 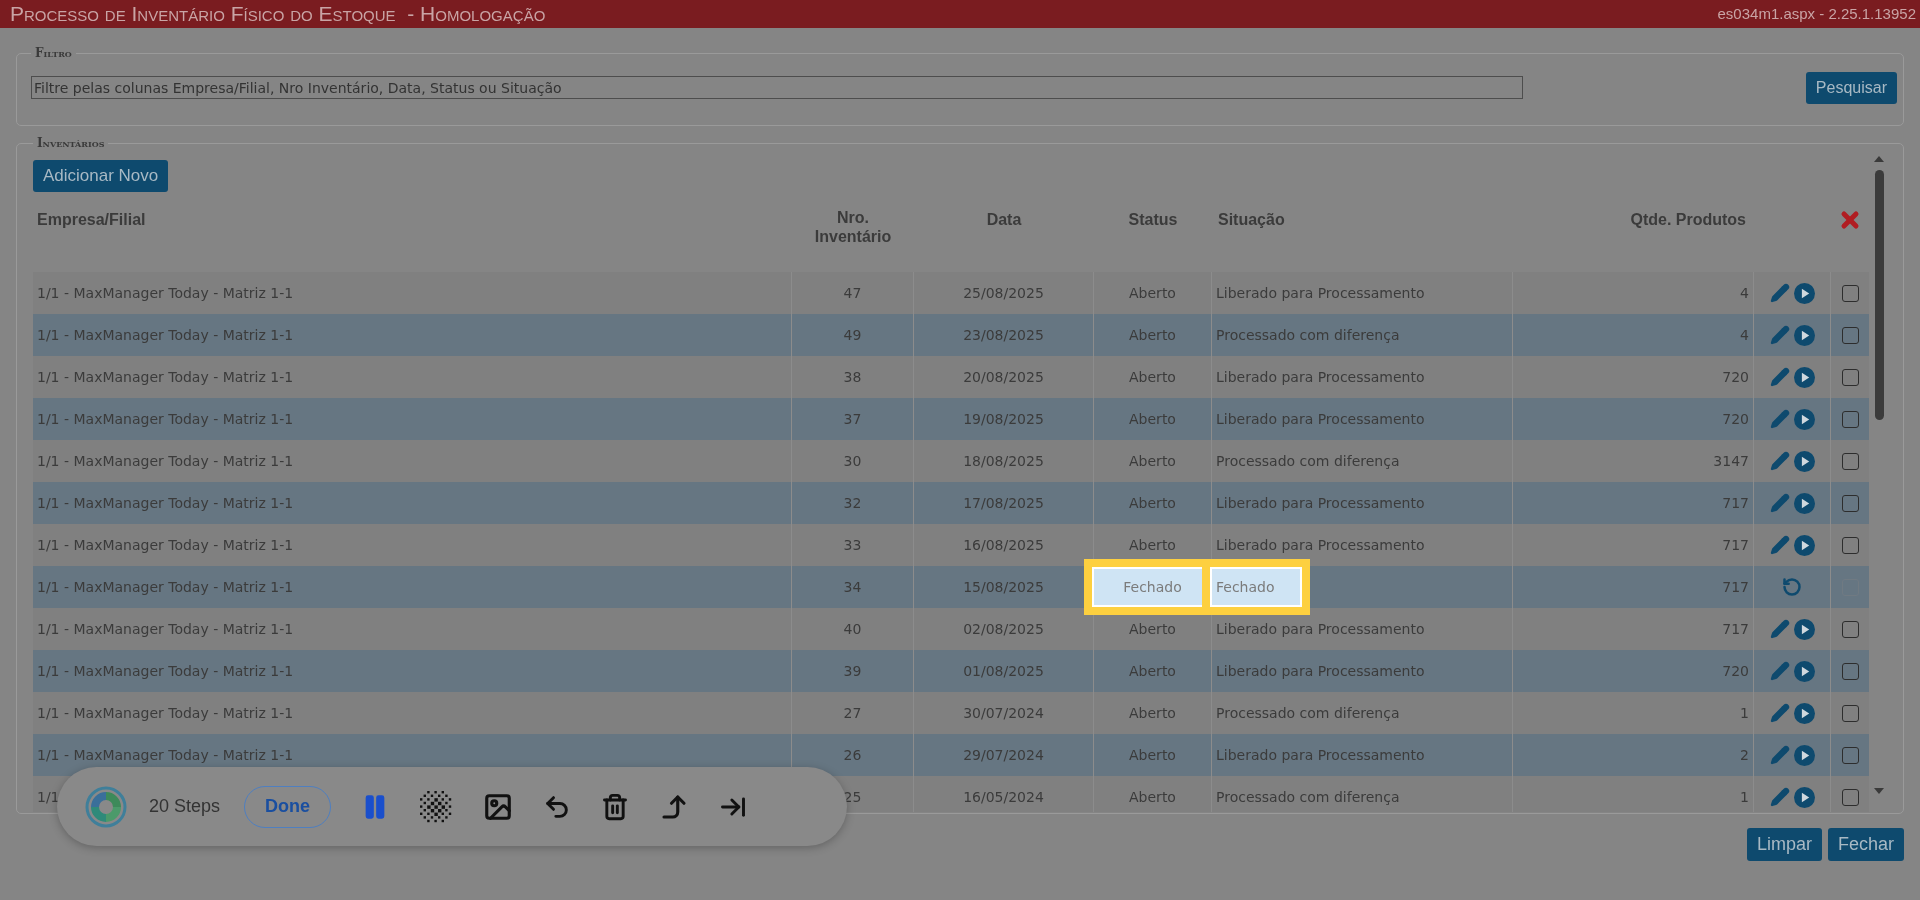 I want to click on table-cell-text: 02/08/2025, so click(x=1003, y=629).